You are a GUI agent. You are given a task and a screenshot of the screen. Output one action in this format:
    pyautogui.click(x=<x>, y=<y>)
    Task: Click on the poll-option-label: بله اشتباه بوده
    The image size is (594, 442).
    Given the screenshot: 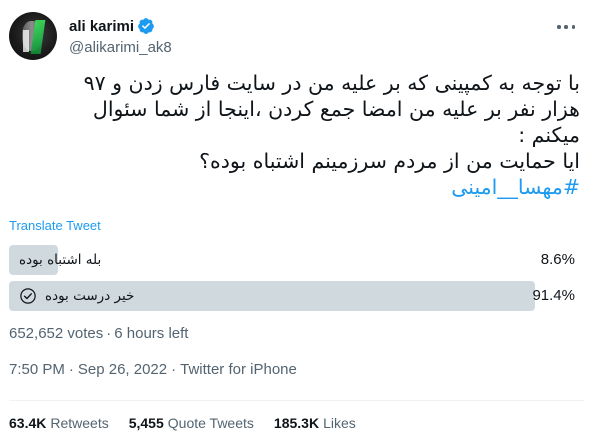 What is the action you would take?
    pyautogui.click(x=60, y=260)
    